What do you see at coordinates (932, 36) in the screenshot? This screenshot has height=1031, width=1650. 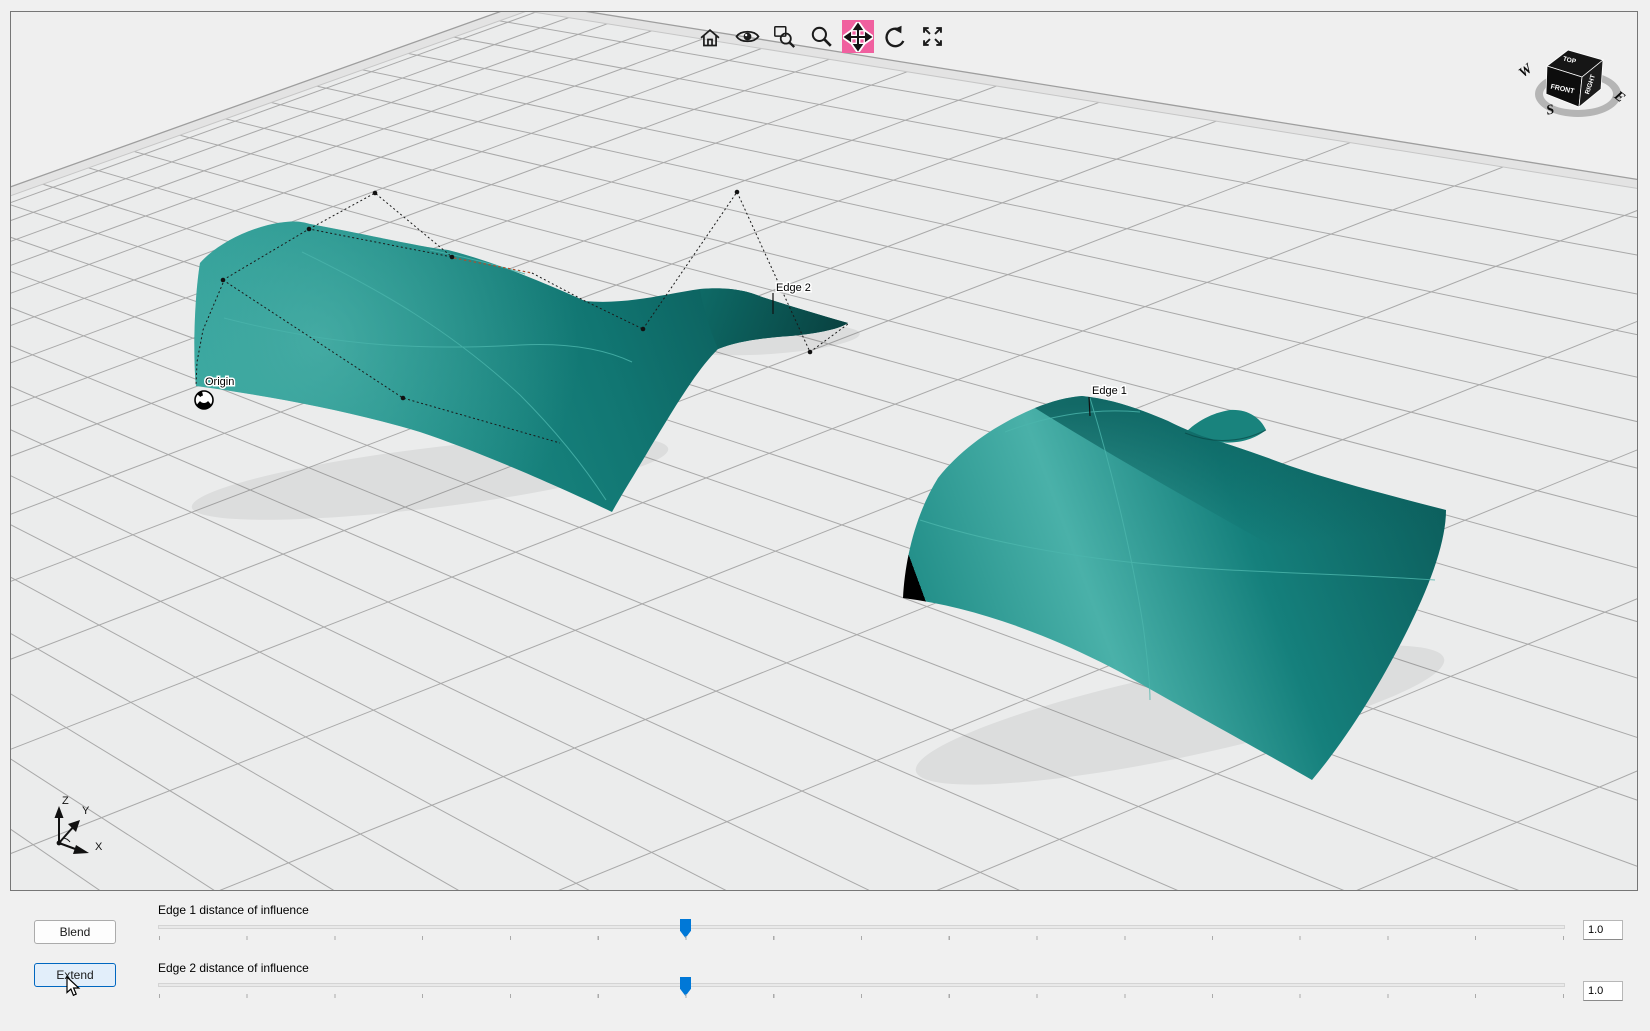 I see `fit-button` at bounding box center [932, 36].